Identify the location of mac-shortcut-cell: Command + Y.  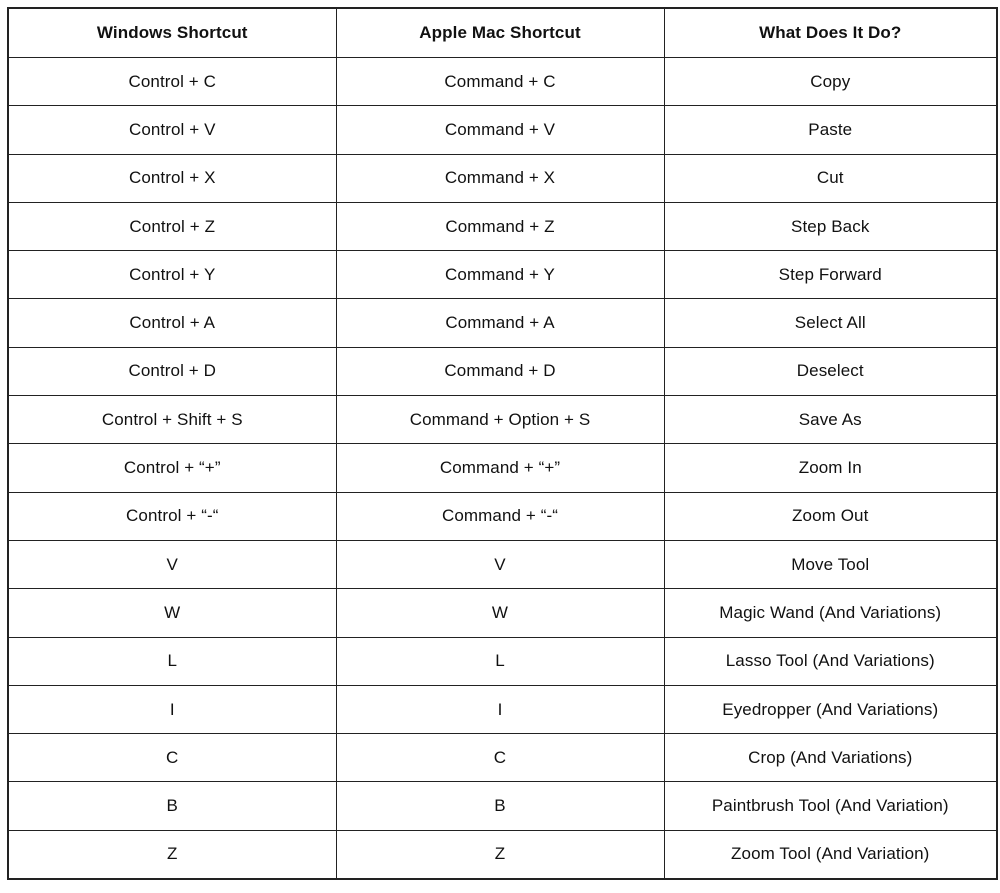
(500, 275).